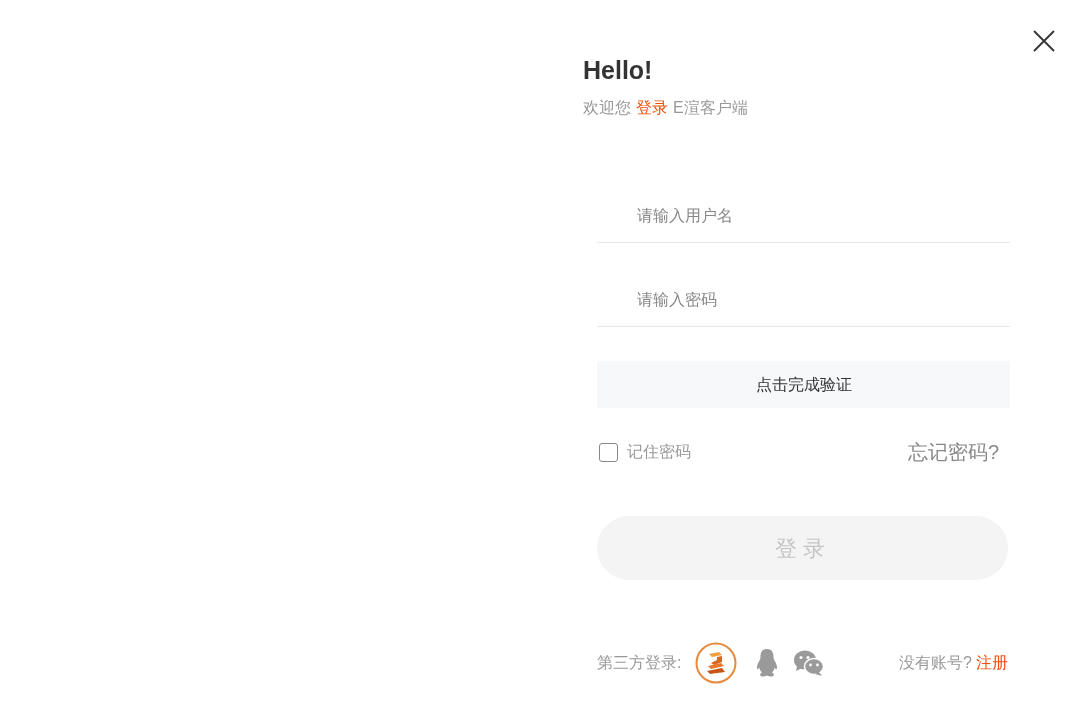 The height and width of the screenshot is (720, 1080). I want to click on username-field: 请输入用户名, so click(803, 216).